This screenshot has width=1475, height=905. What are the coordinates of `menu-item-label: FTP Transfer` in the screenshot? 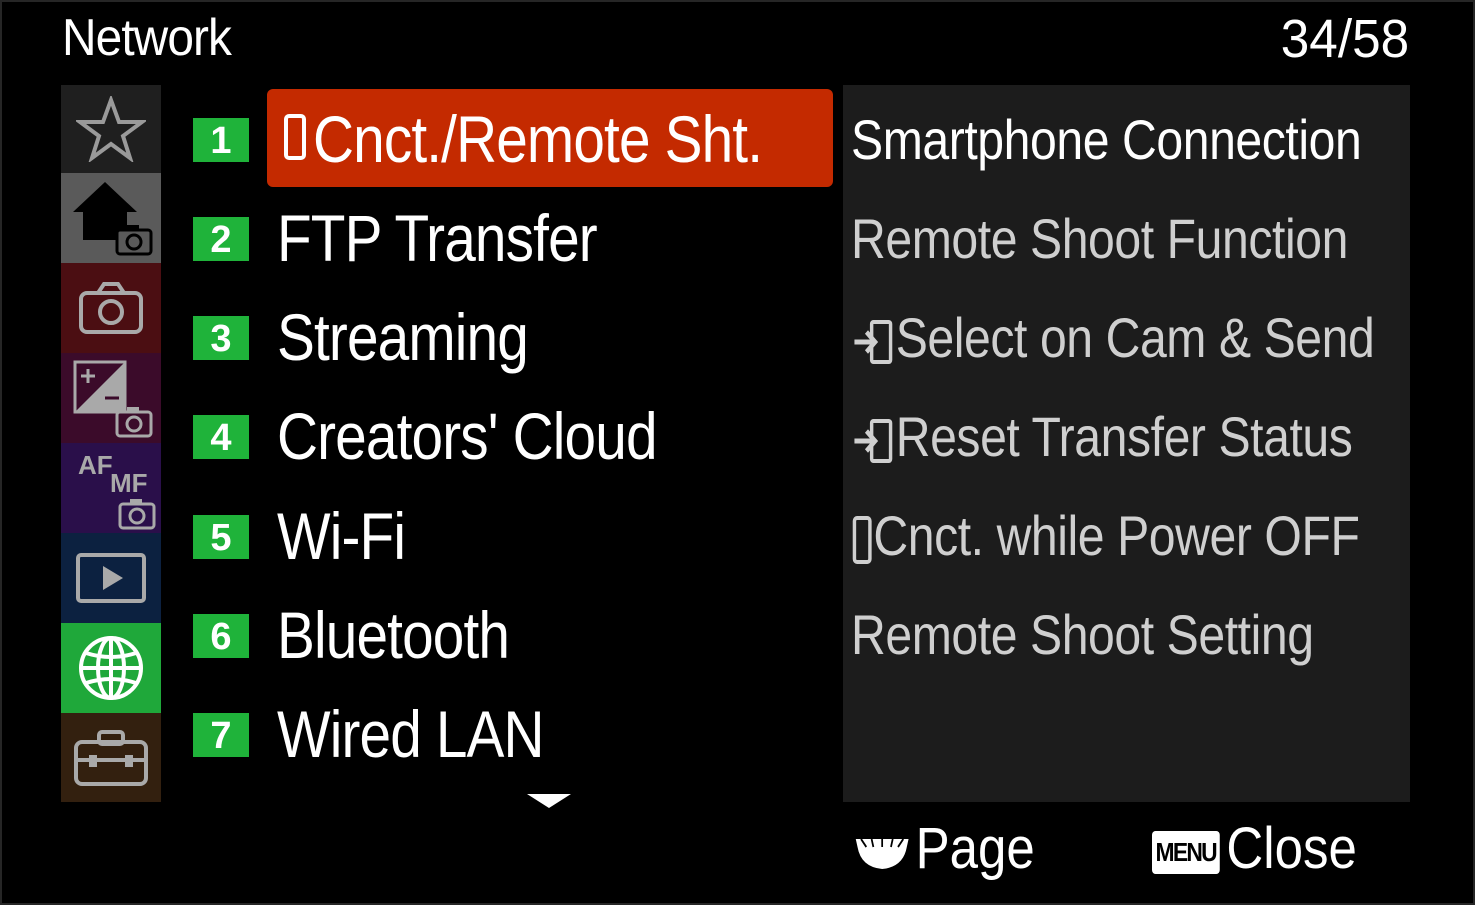 It's located at (437, 238).